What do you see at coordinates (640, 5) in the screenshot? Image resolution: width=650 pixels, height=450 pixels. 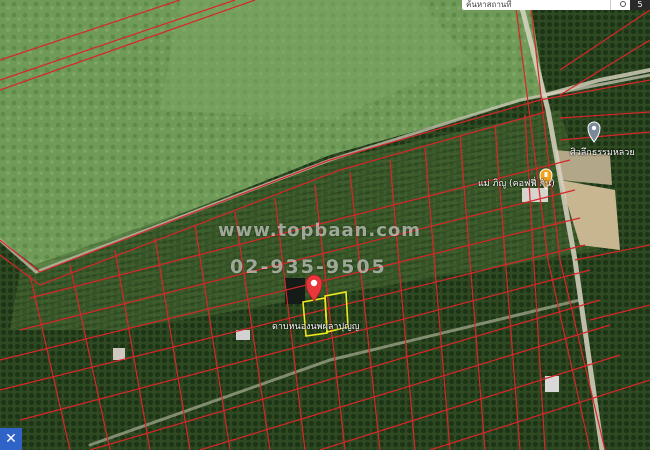 I see `toolbar-button: 5` at bounding box center [640, 5].